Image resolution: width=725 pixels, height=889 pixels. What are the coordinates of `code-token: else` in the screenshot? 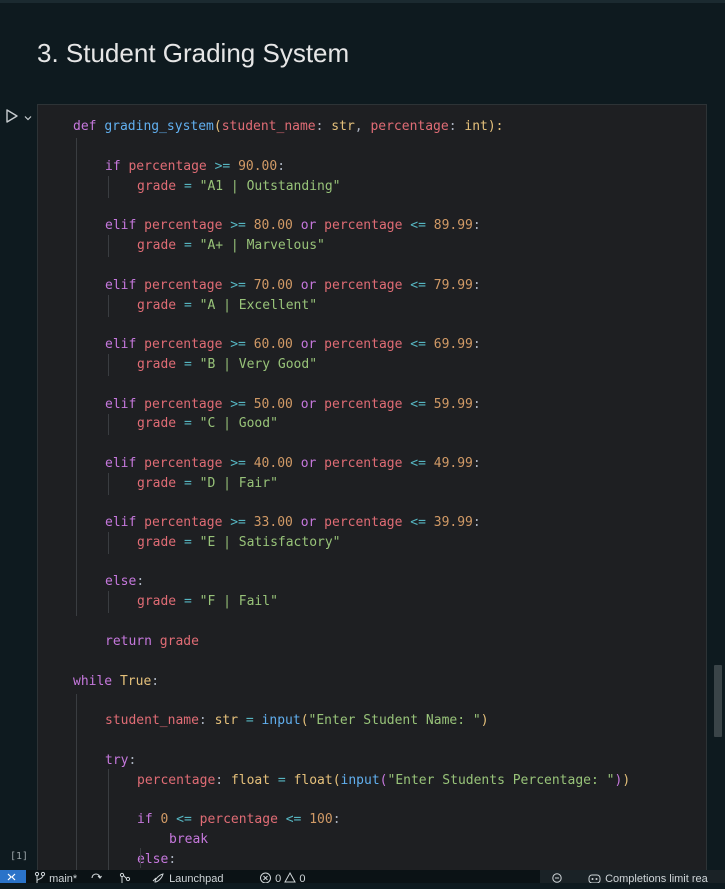 It's located at (121, 581).